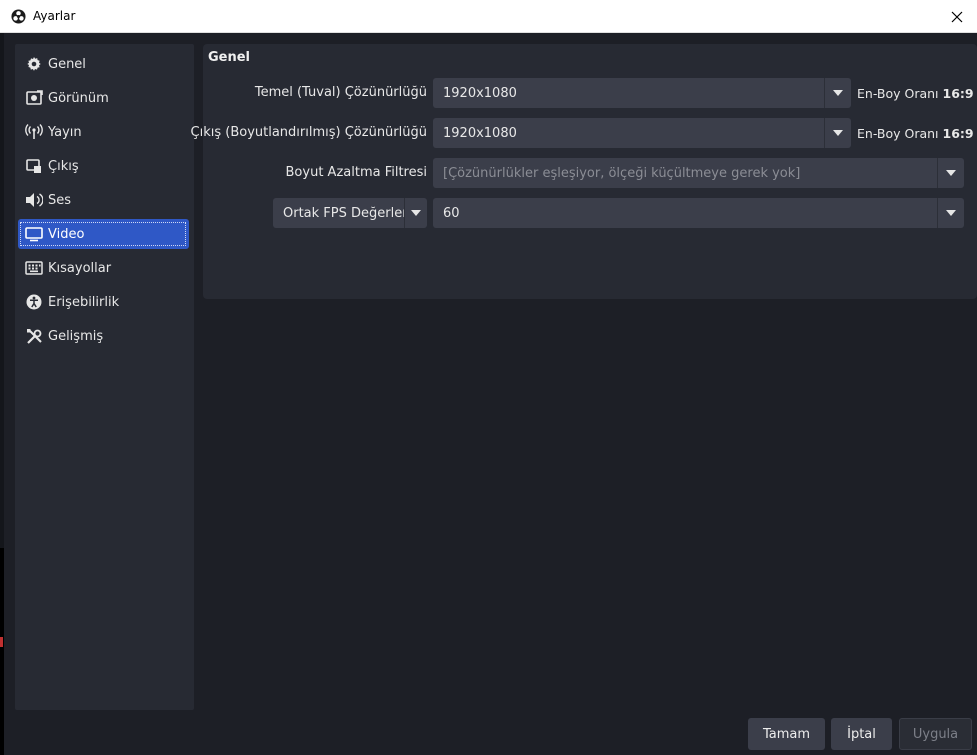 Image resolution: width=977 pixels, height=755 pixels. Describe the element at coordinates (2, 394) in the screenshot. I see `background-window-edge` at that location.